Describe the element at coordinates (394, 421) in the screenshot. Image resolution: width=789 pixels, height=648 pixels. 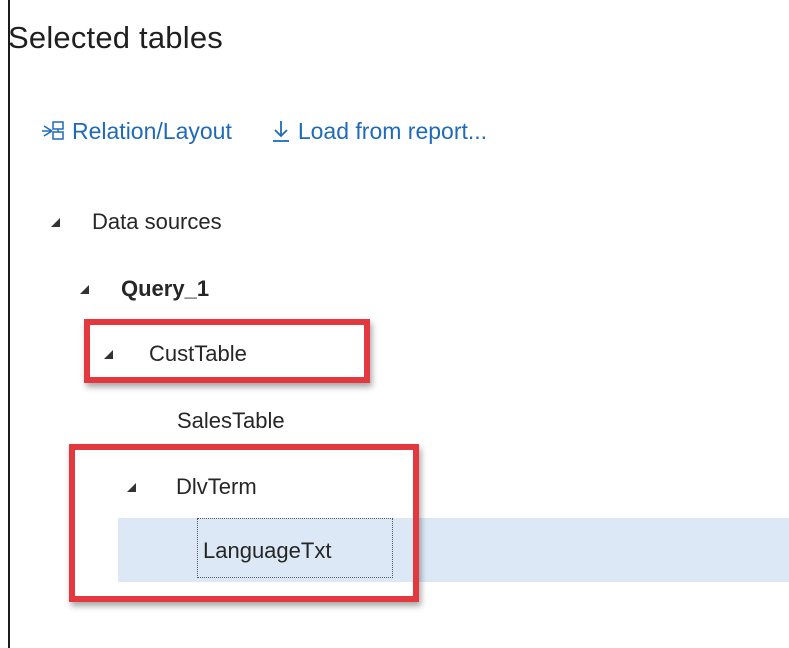
I see `tree-node-sales-table: SalesTable` at that location.